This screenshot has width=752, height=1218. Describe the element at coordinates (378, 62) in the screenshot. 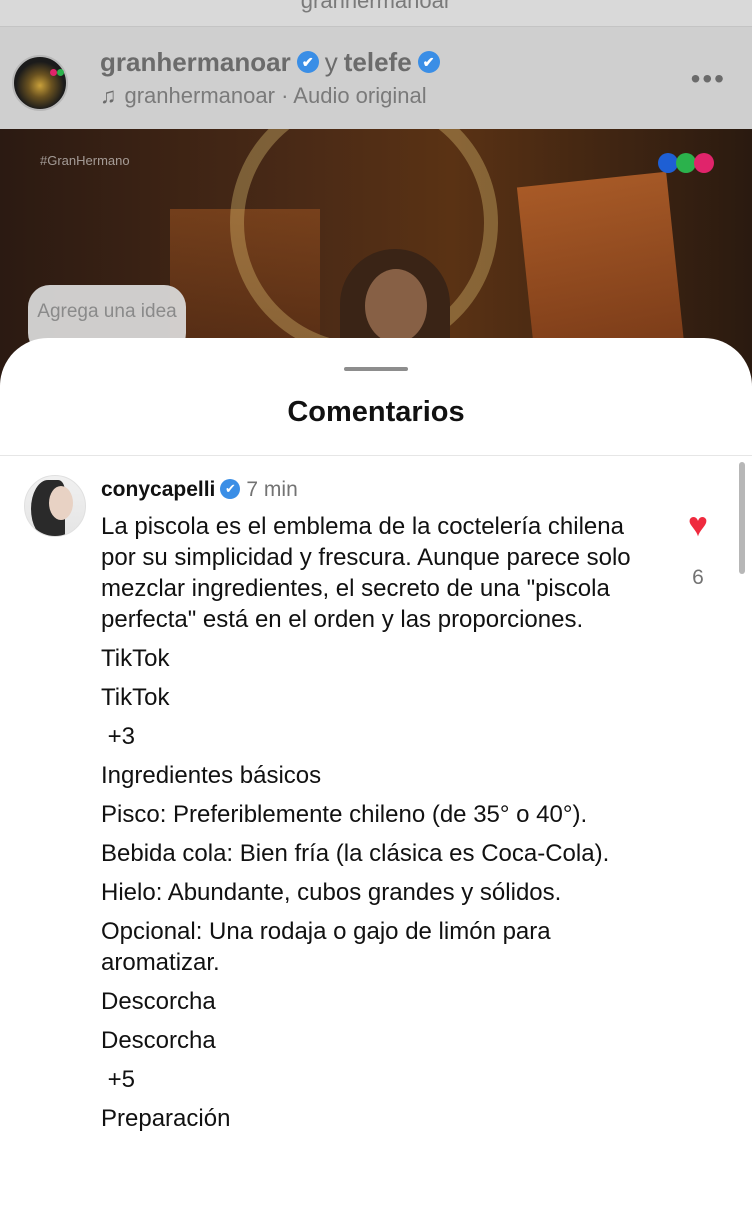

I see `post-collaborator-name: telefe` at that location.